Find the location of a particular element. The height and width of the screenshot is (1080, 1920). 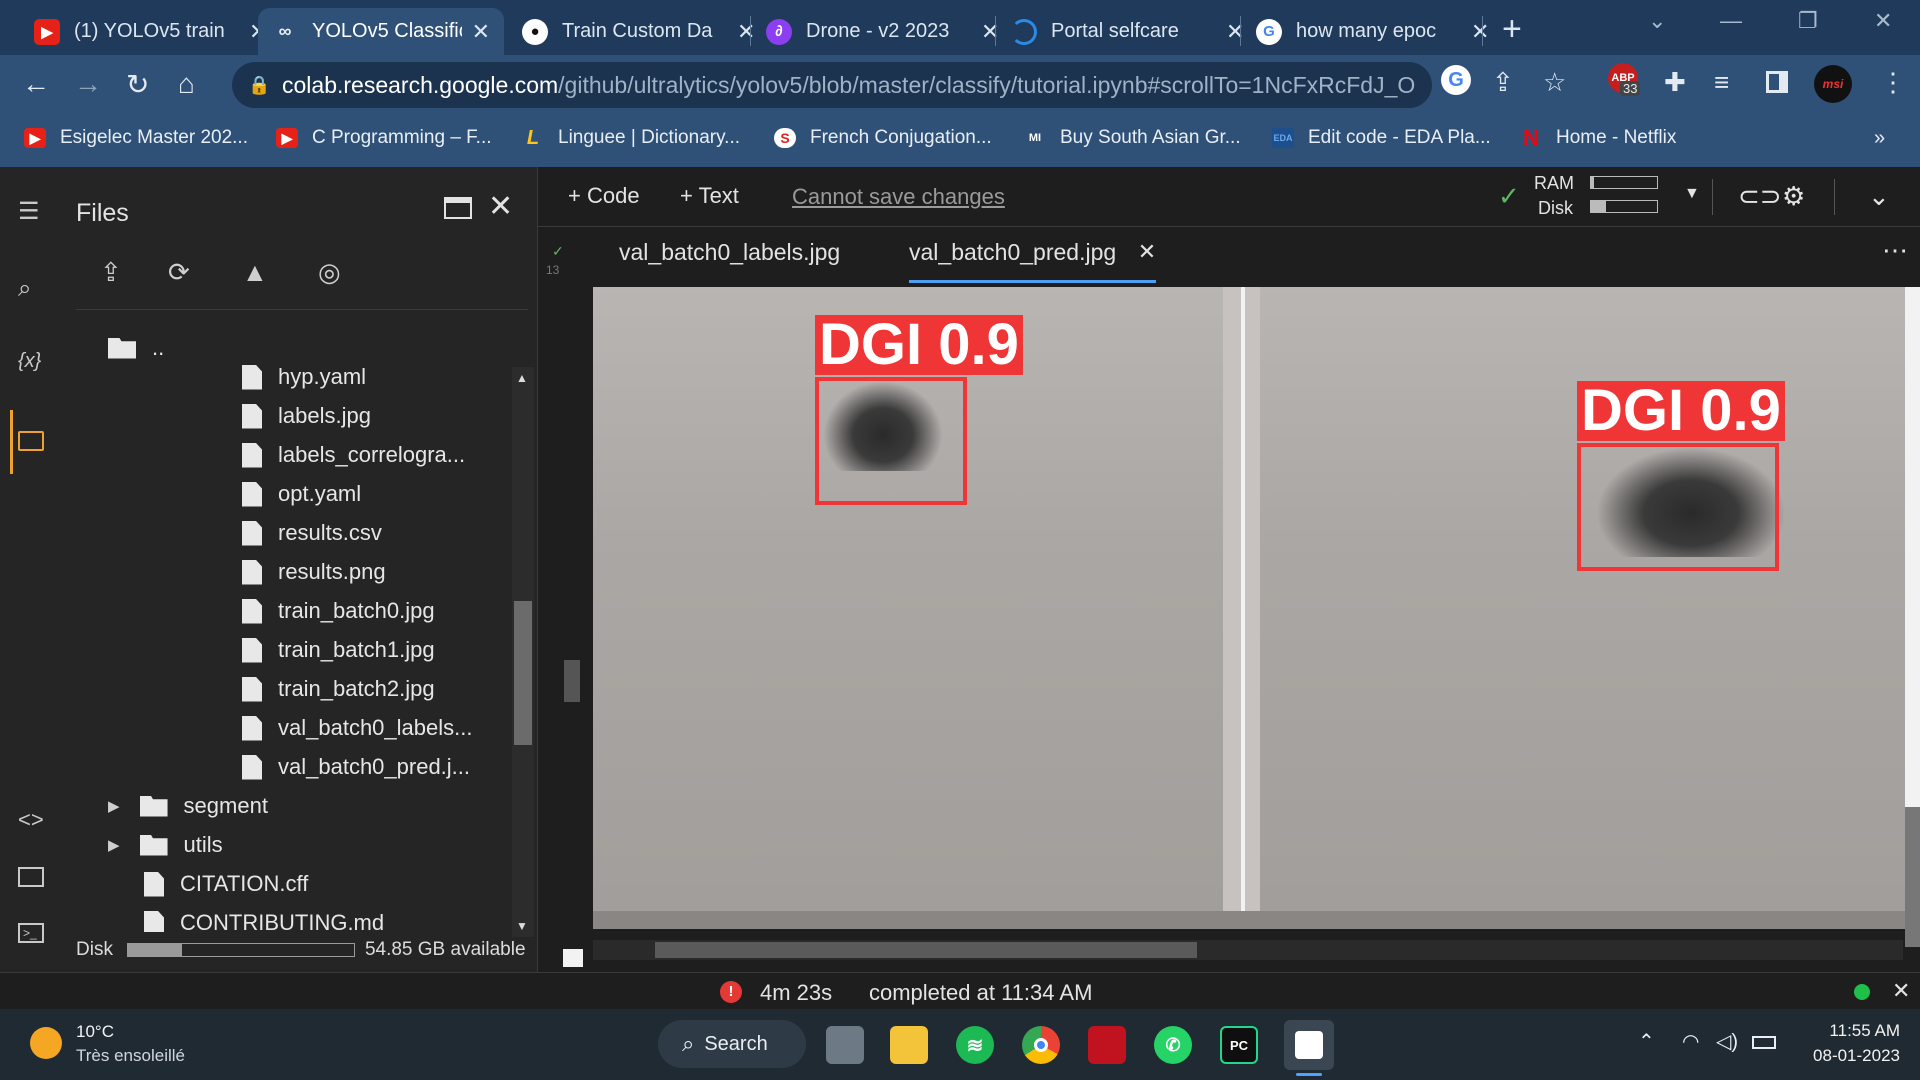

browser-tab-roboflow: ∂ Drone - v2 2023 ✕ is located at coordinates (882, 31).